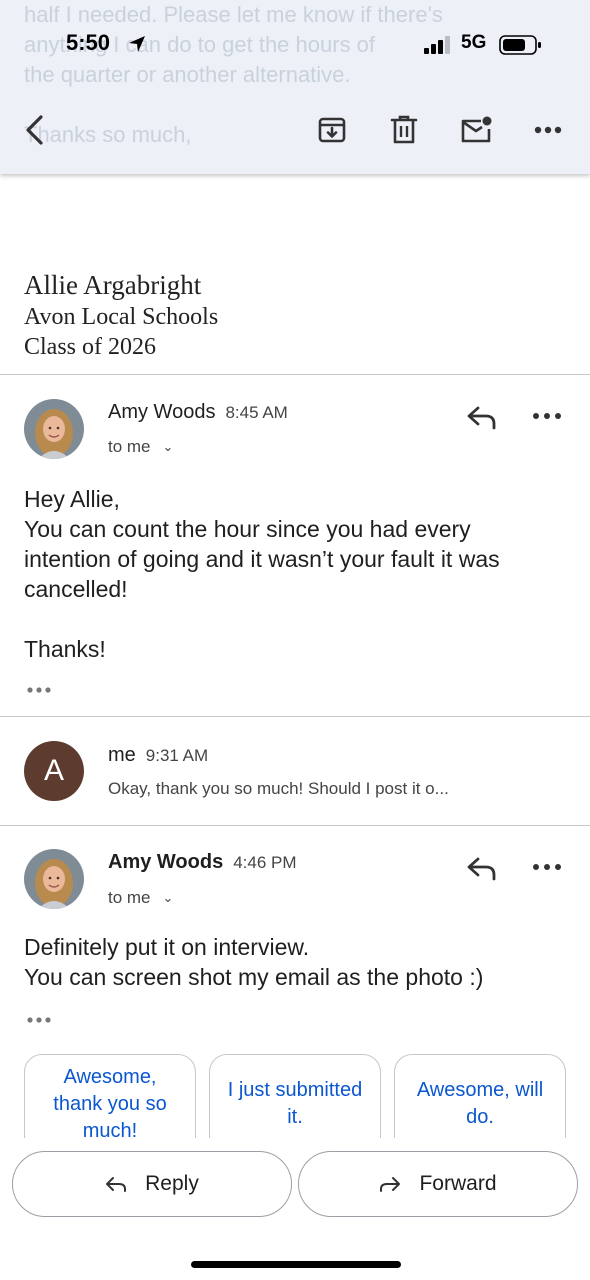  What do you see at coordinates (137, 44) in the screenshot?
I see `location-arrow-icon` at bounding box center [137, 44].